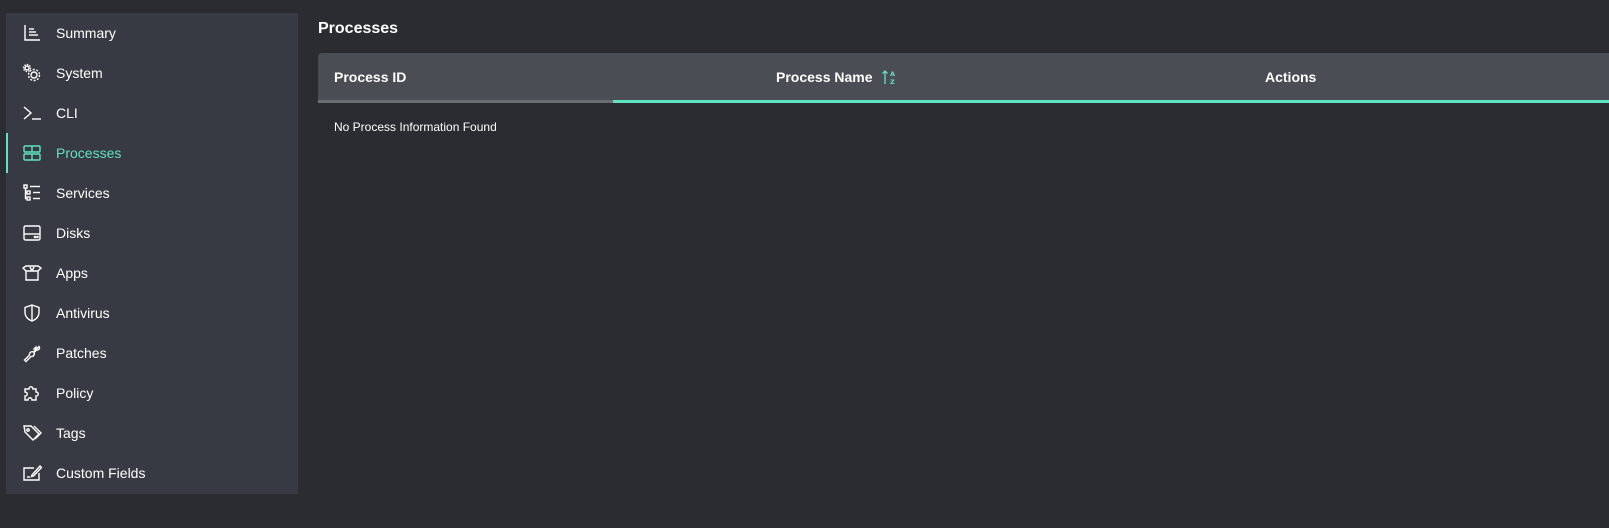 The width and height of the screenshot is (1609, 528). Describe the element at coordinates (89, 153) in the screenshot. I see `sidebar-item-label: Processes` at that location.